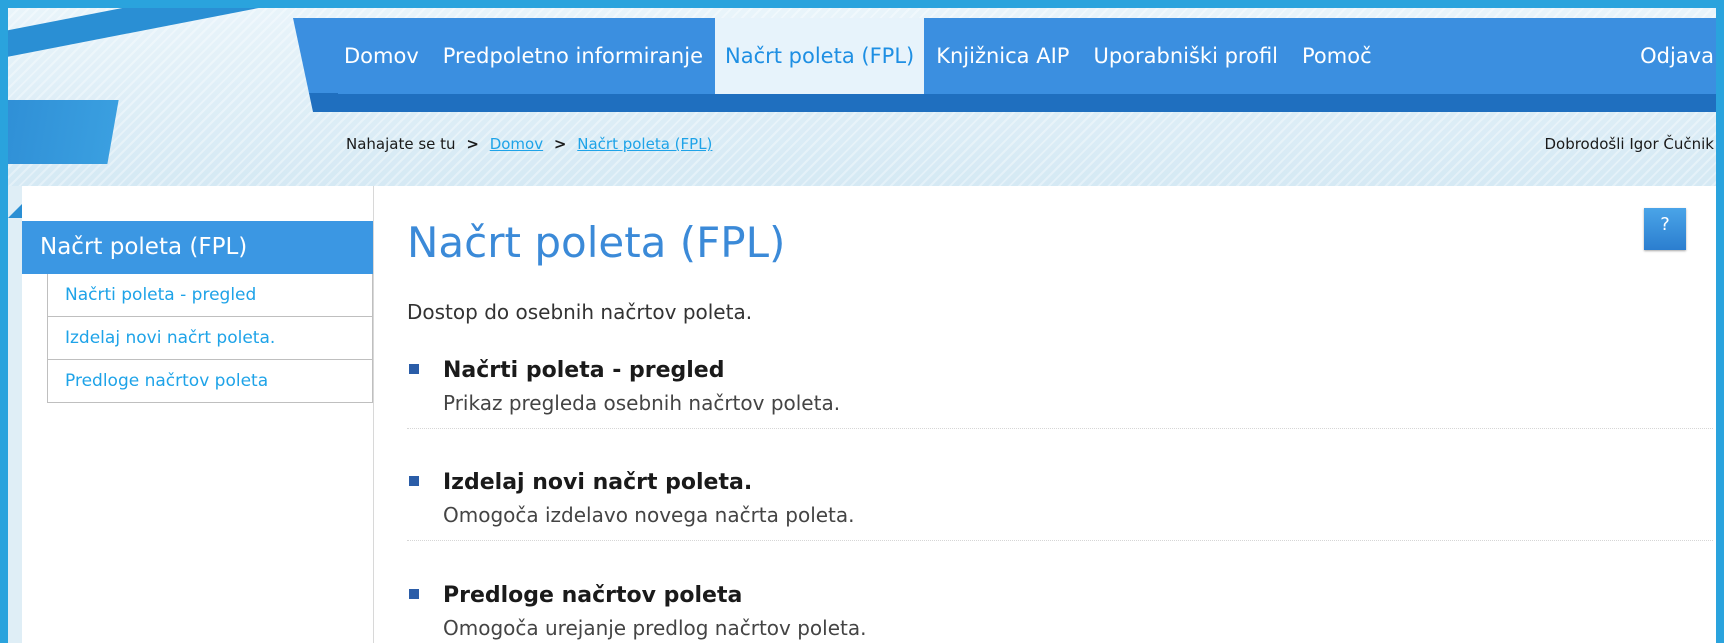  What do you see at coordinates (1672, 56) in the screenshot?
I see `logout-button: Odjava` at bounding box center [1672, 56].